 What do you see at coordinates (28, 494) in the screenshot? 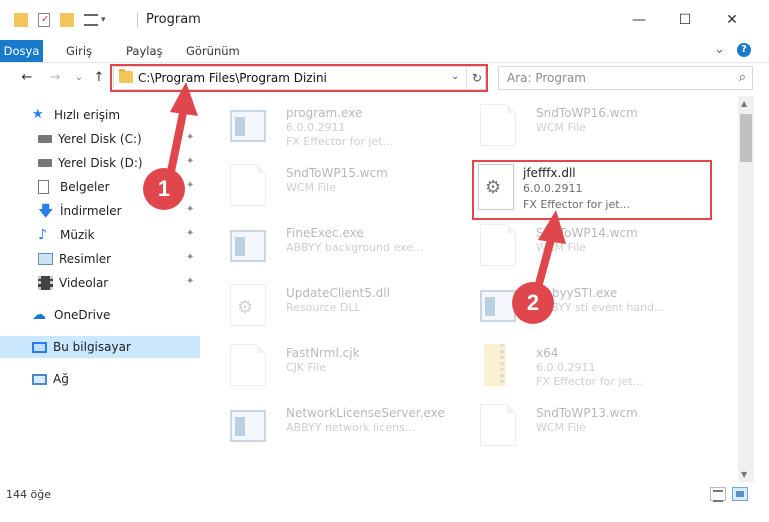
I see `item-count: 144 öğe` at bounding box center [28, 494].